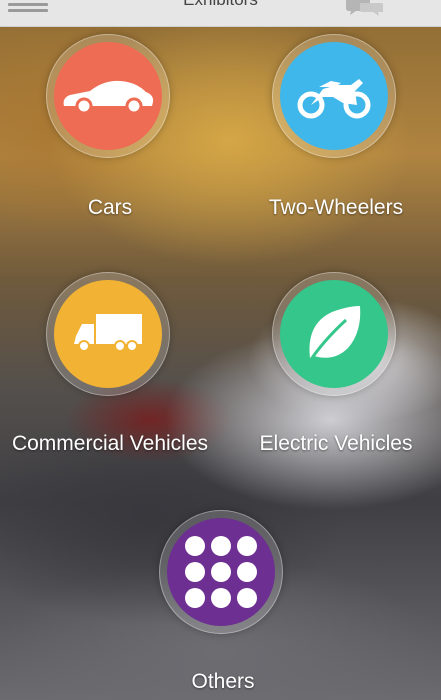 The width and height of the screenshot is (441, 700). I want to click on grid-dots-icon, so click(221, 572).